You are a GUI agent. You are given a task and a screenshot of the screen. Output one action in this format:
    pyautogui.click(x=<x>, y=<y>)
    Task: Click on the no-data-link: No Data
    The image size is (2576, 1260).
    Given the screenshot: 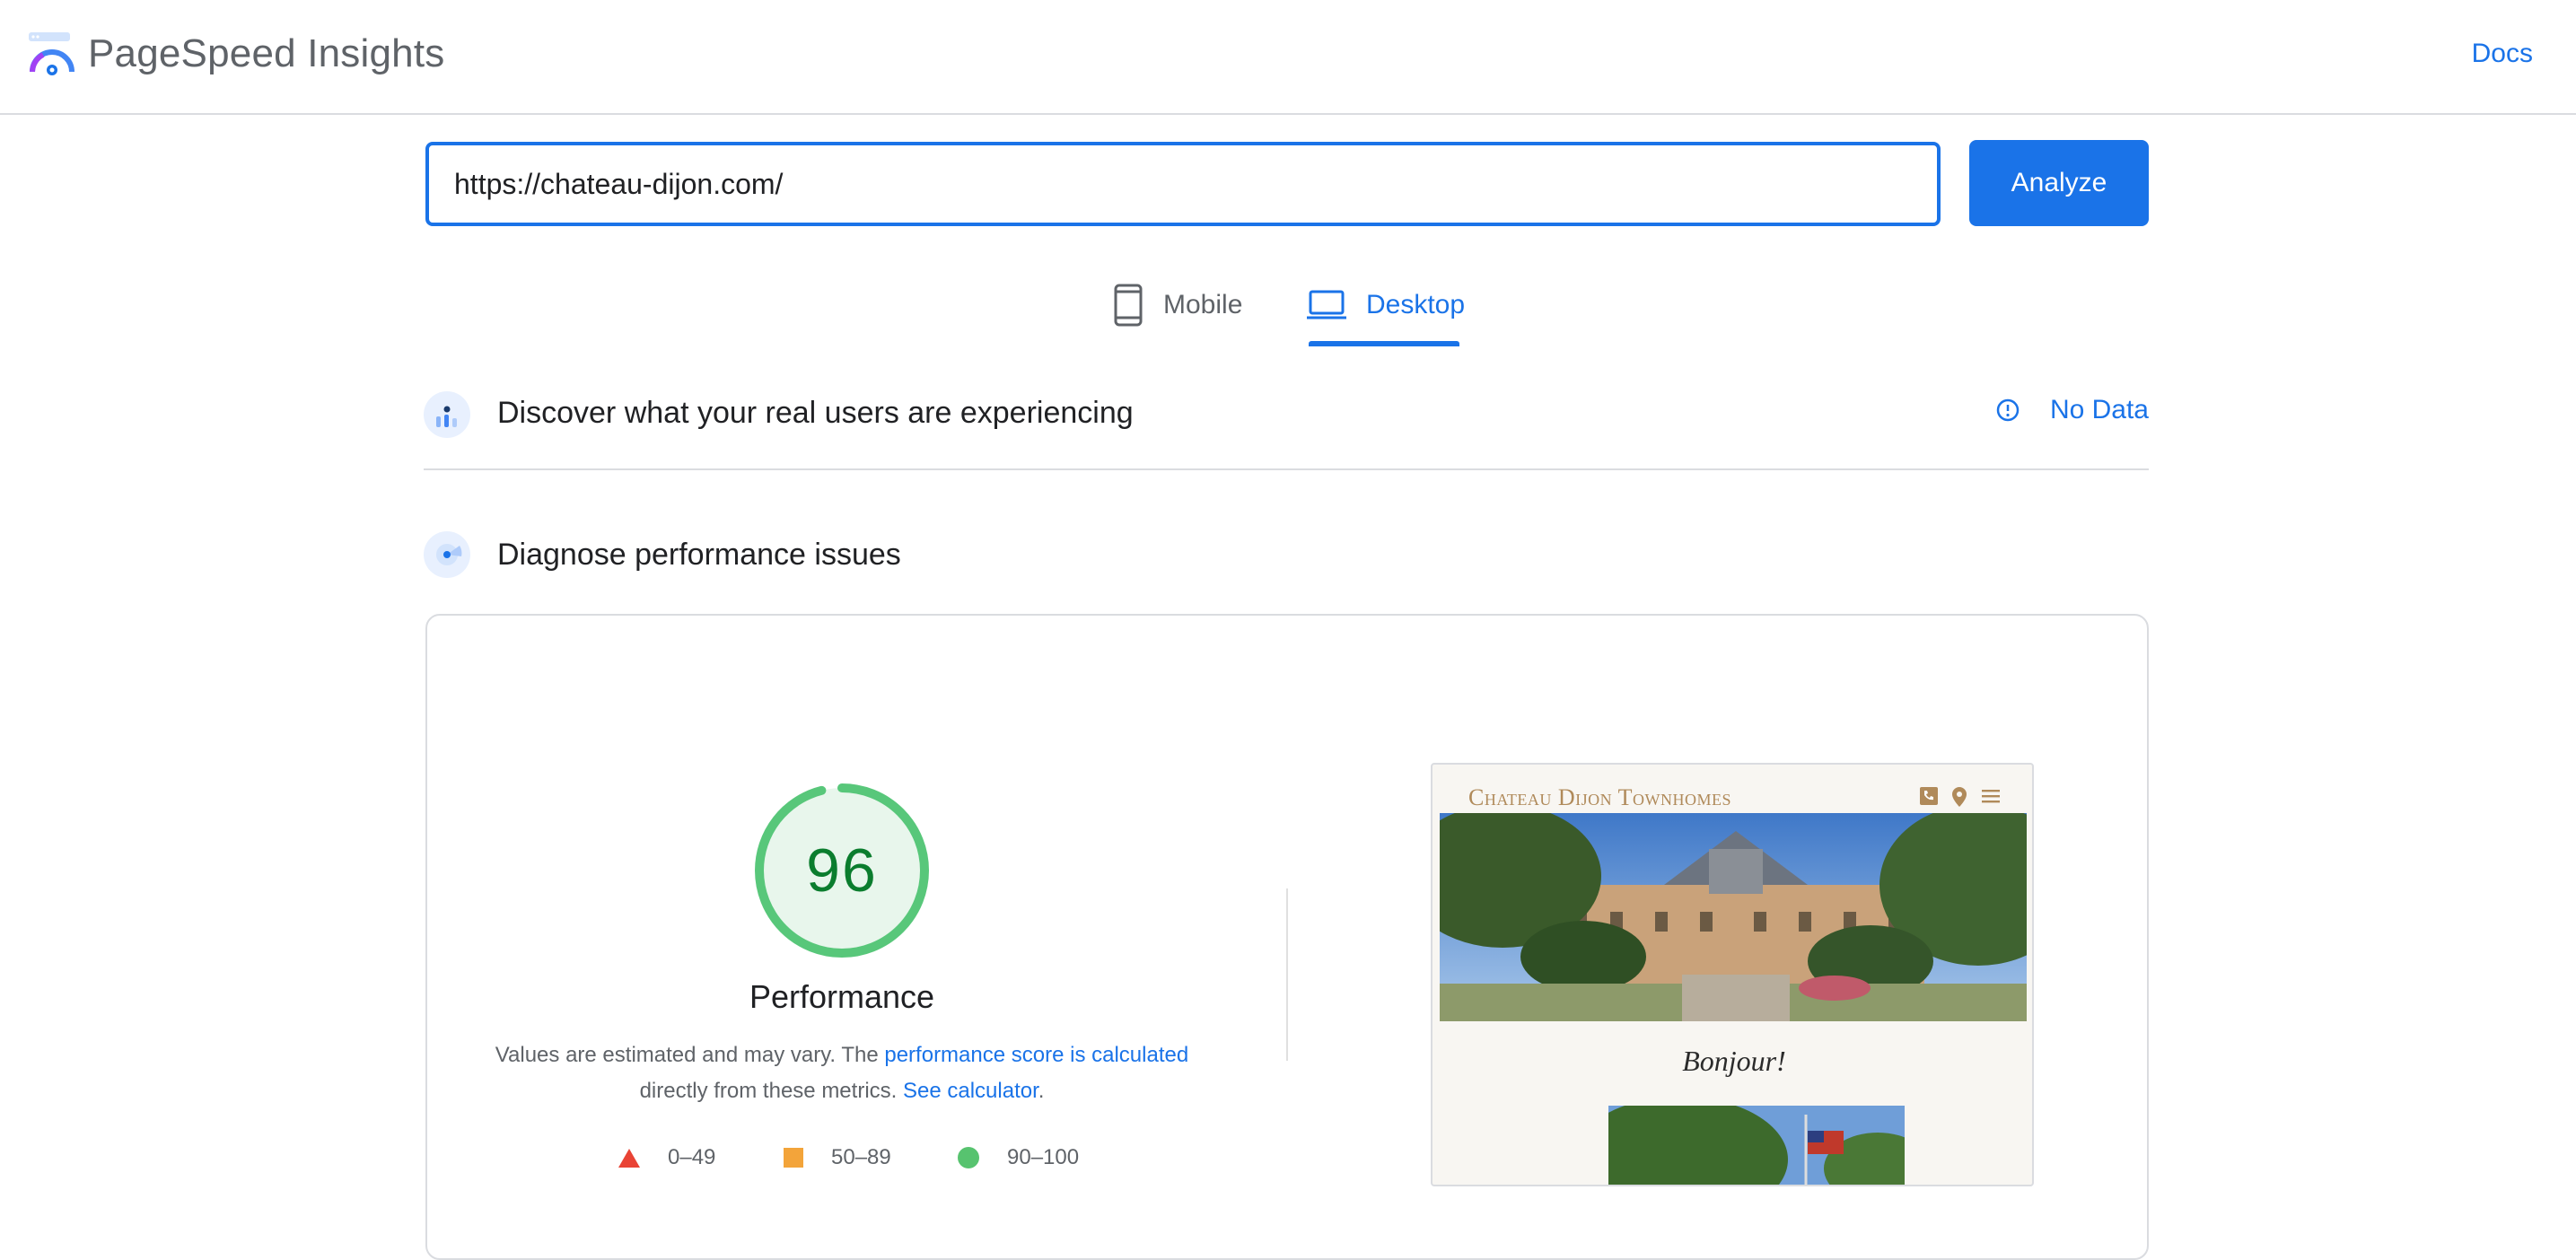 What is the action you would take?
    pyautogui.click(x=2072, y=410)
    